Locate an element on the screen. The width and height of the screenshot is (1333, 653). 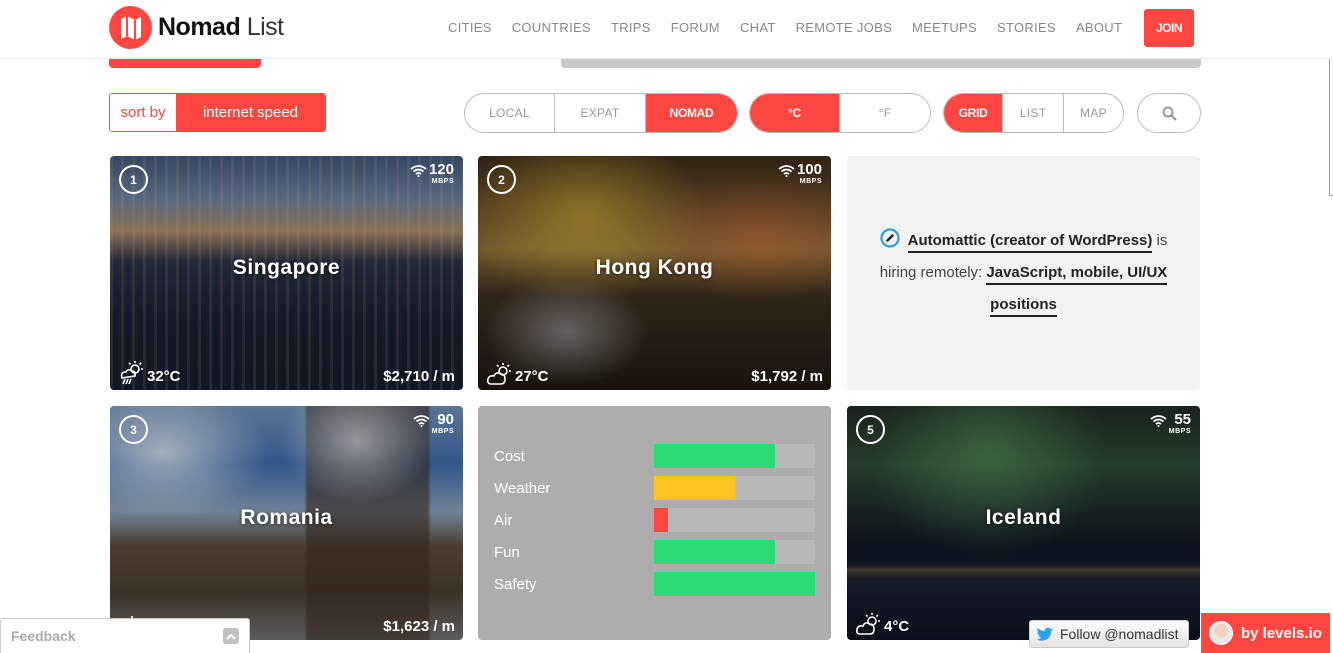
score-row-air: Air is located at coordinates (654, 520).